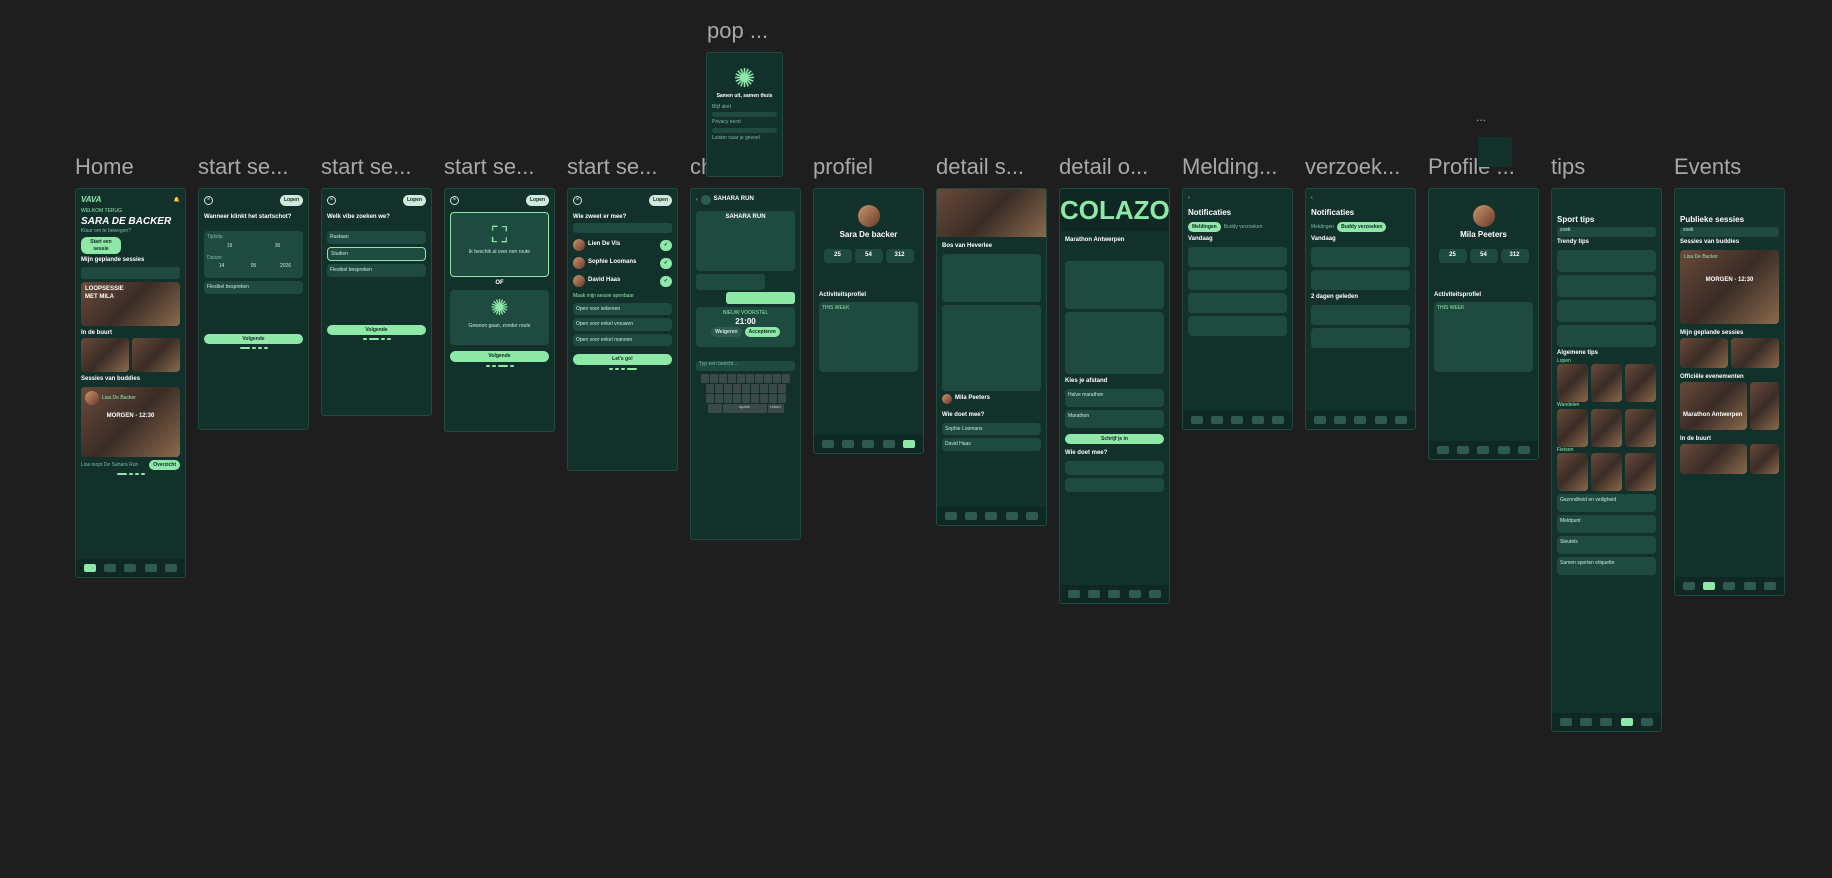 Image resolution: width=1832 pixels, height=878 pixels. Describe the element at coordinates (499, 244) in the screenshot. I see `route-option: ⛶ Ik beschik al over een route` at that location.